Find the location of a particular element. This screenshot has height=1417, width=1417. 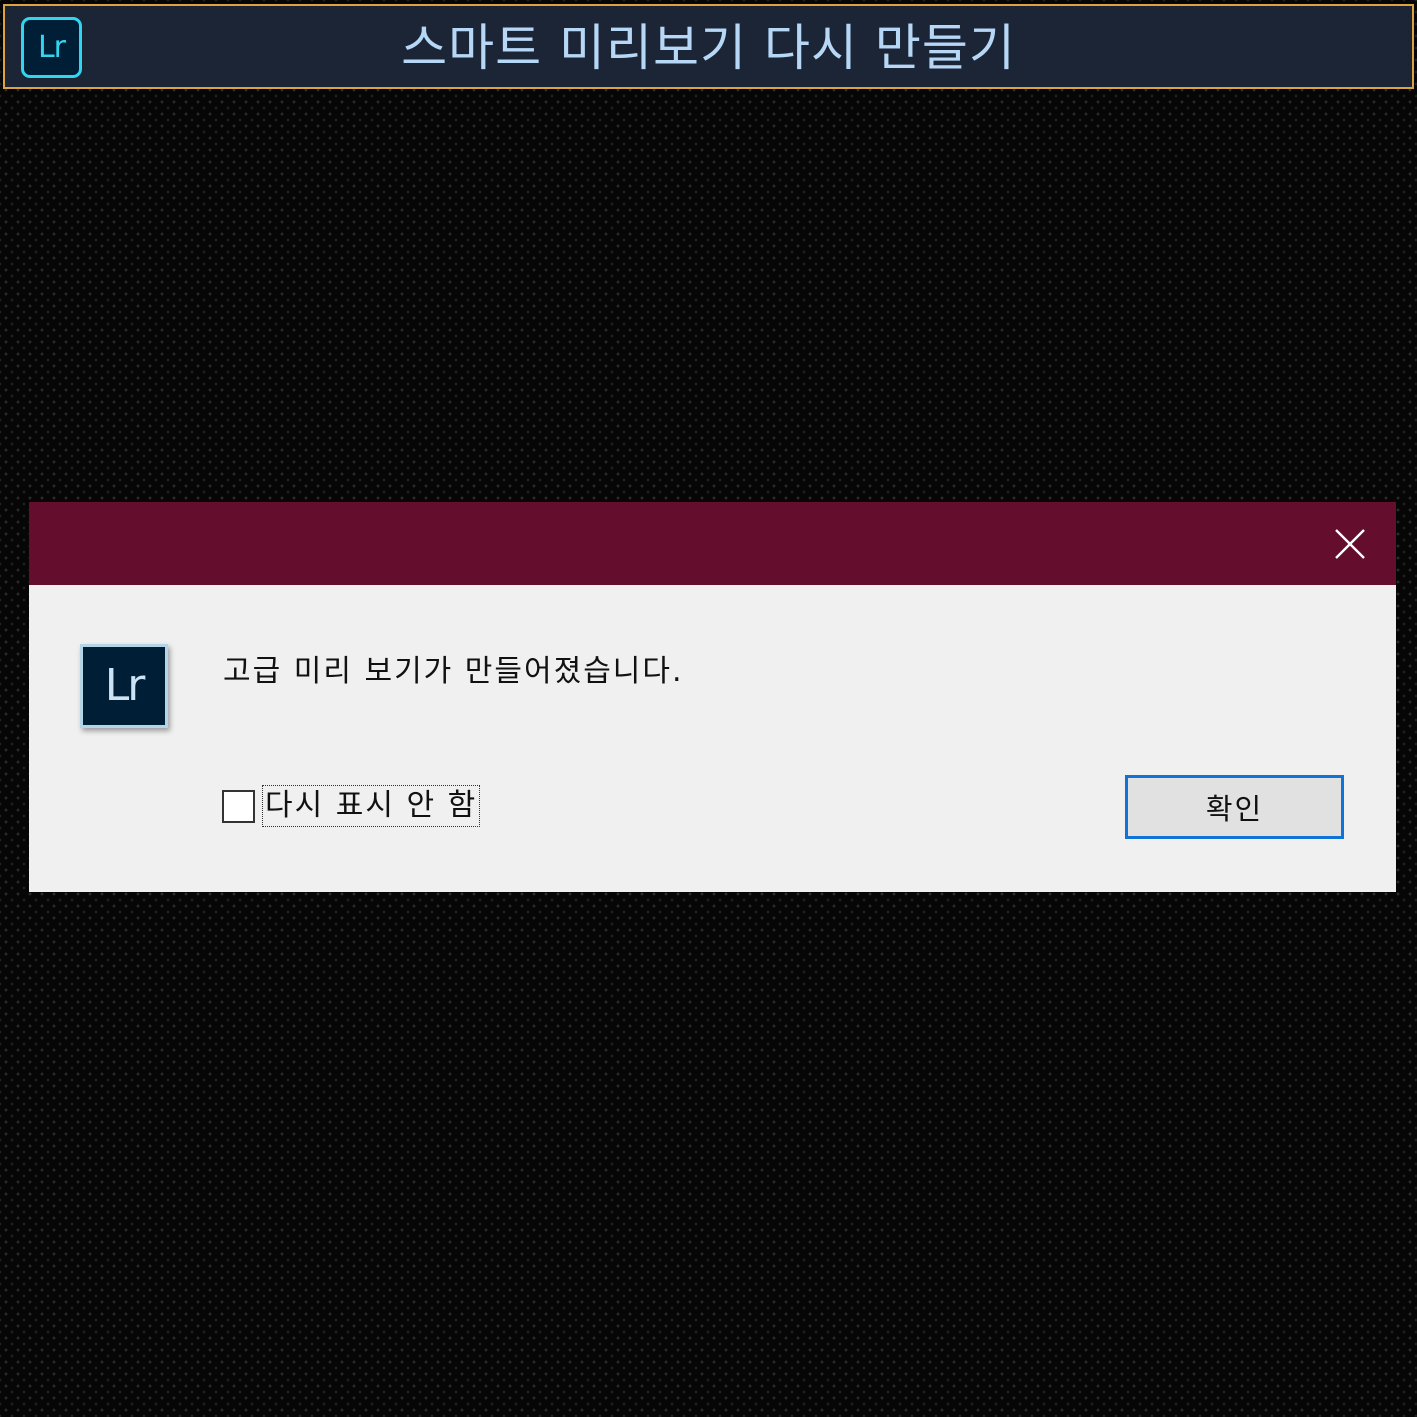

banner-title: 스마트 미리보기 다시 만들기 is located at coordinates (708, 48).